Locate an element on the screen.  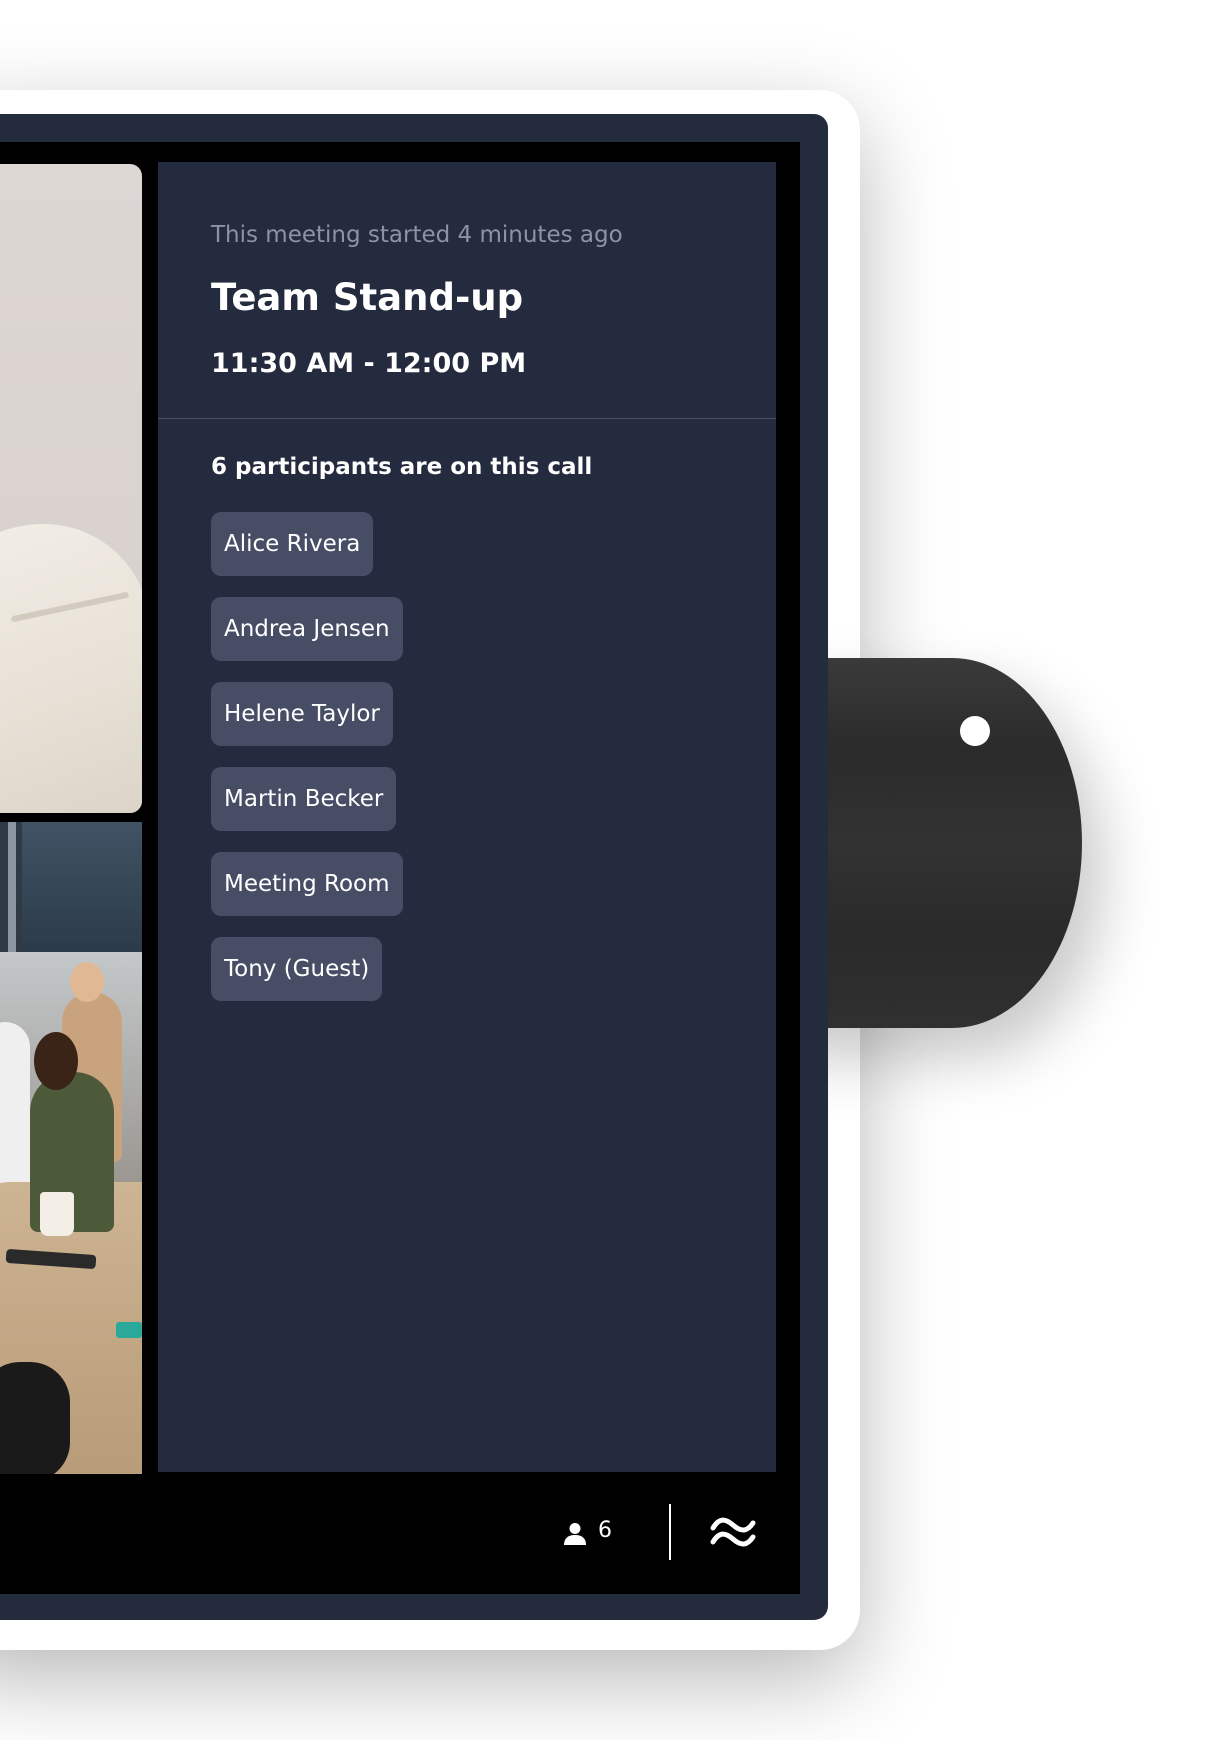
video-tile-meeting-room is located at coordinates (71, 1148).